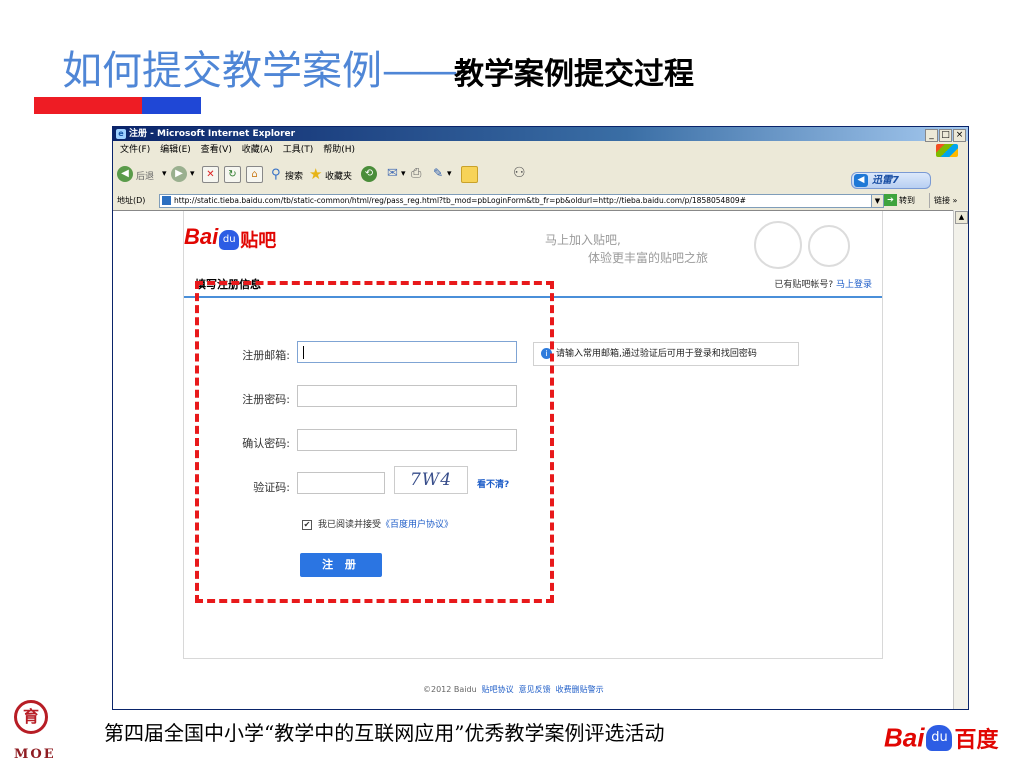 The height and width of the screenshot is (768, 1024). Describe the element at coordinates (254, 174) in the screenshot. I see `home-icon: ⌂` at that location.